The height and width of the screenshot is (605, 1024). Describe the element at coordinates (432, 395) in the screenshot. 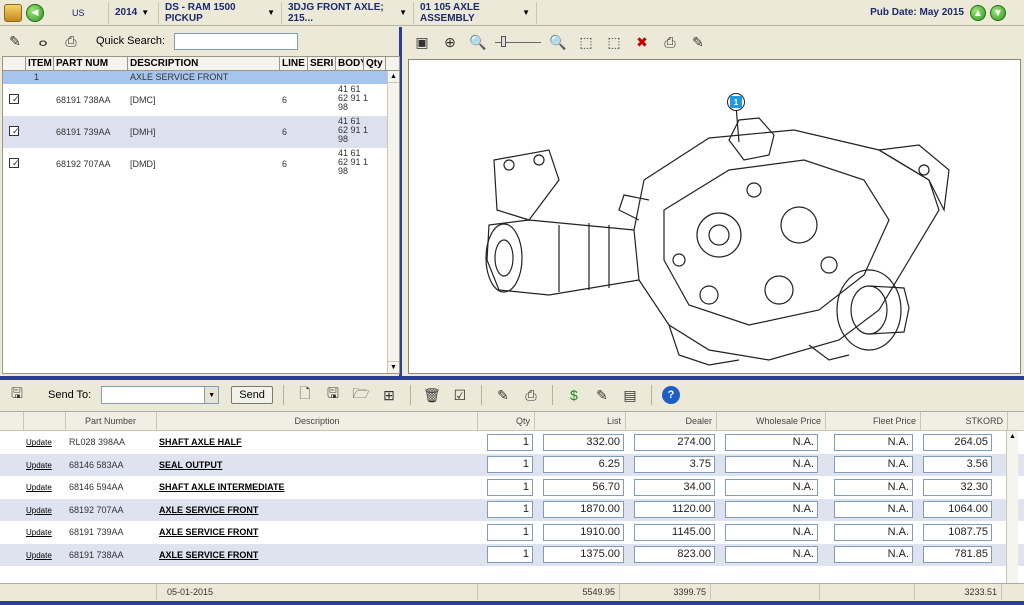

I see `trash-icon: 🗑` at that location.